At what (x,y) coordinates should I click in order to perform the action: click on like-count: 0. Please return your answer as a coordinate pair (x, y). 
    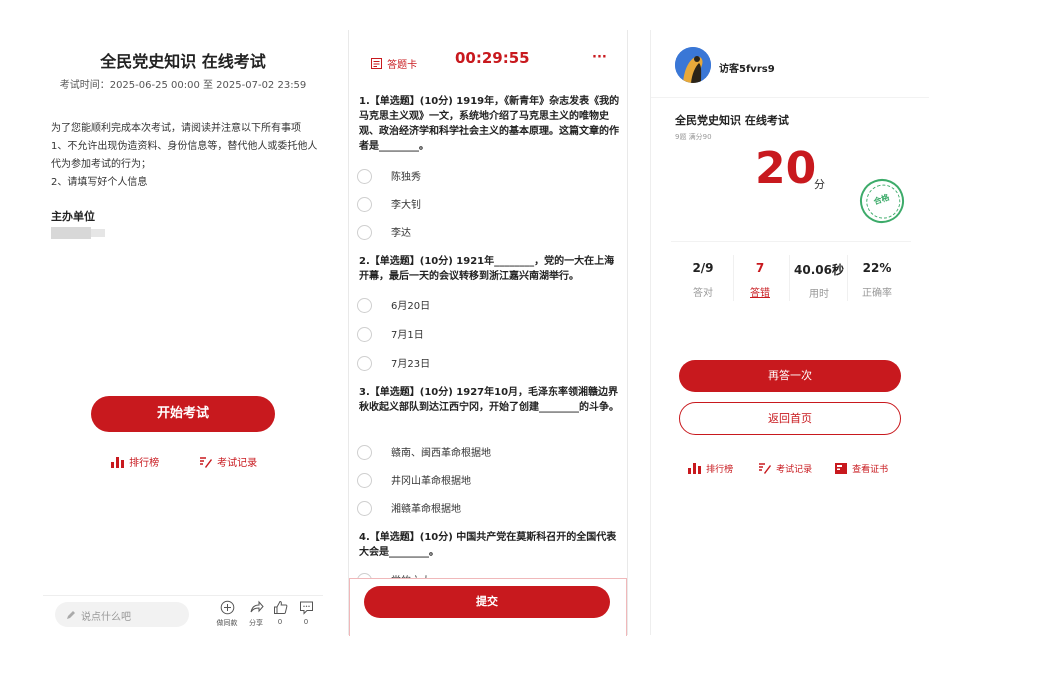
    Looking at the image, I should click on (280, 622).